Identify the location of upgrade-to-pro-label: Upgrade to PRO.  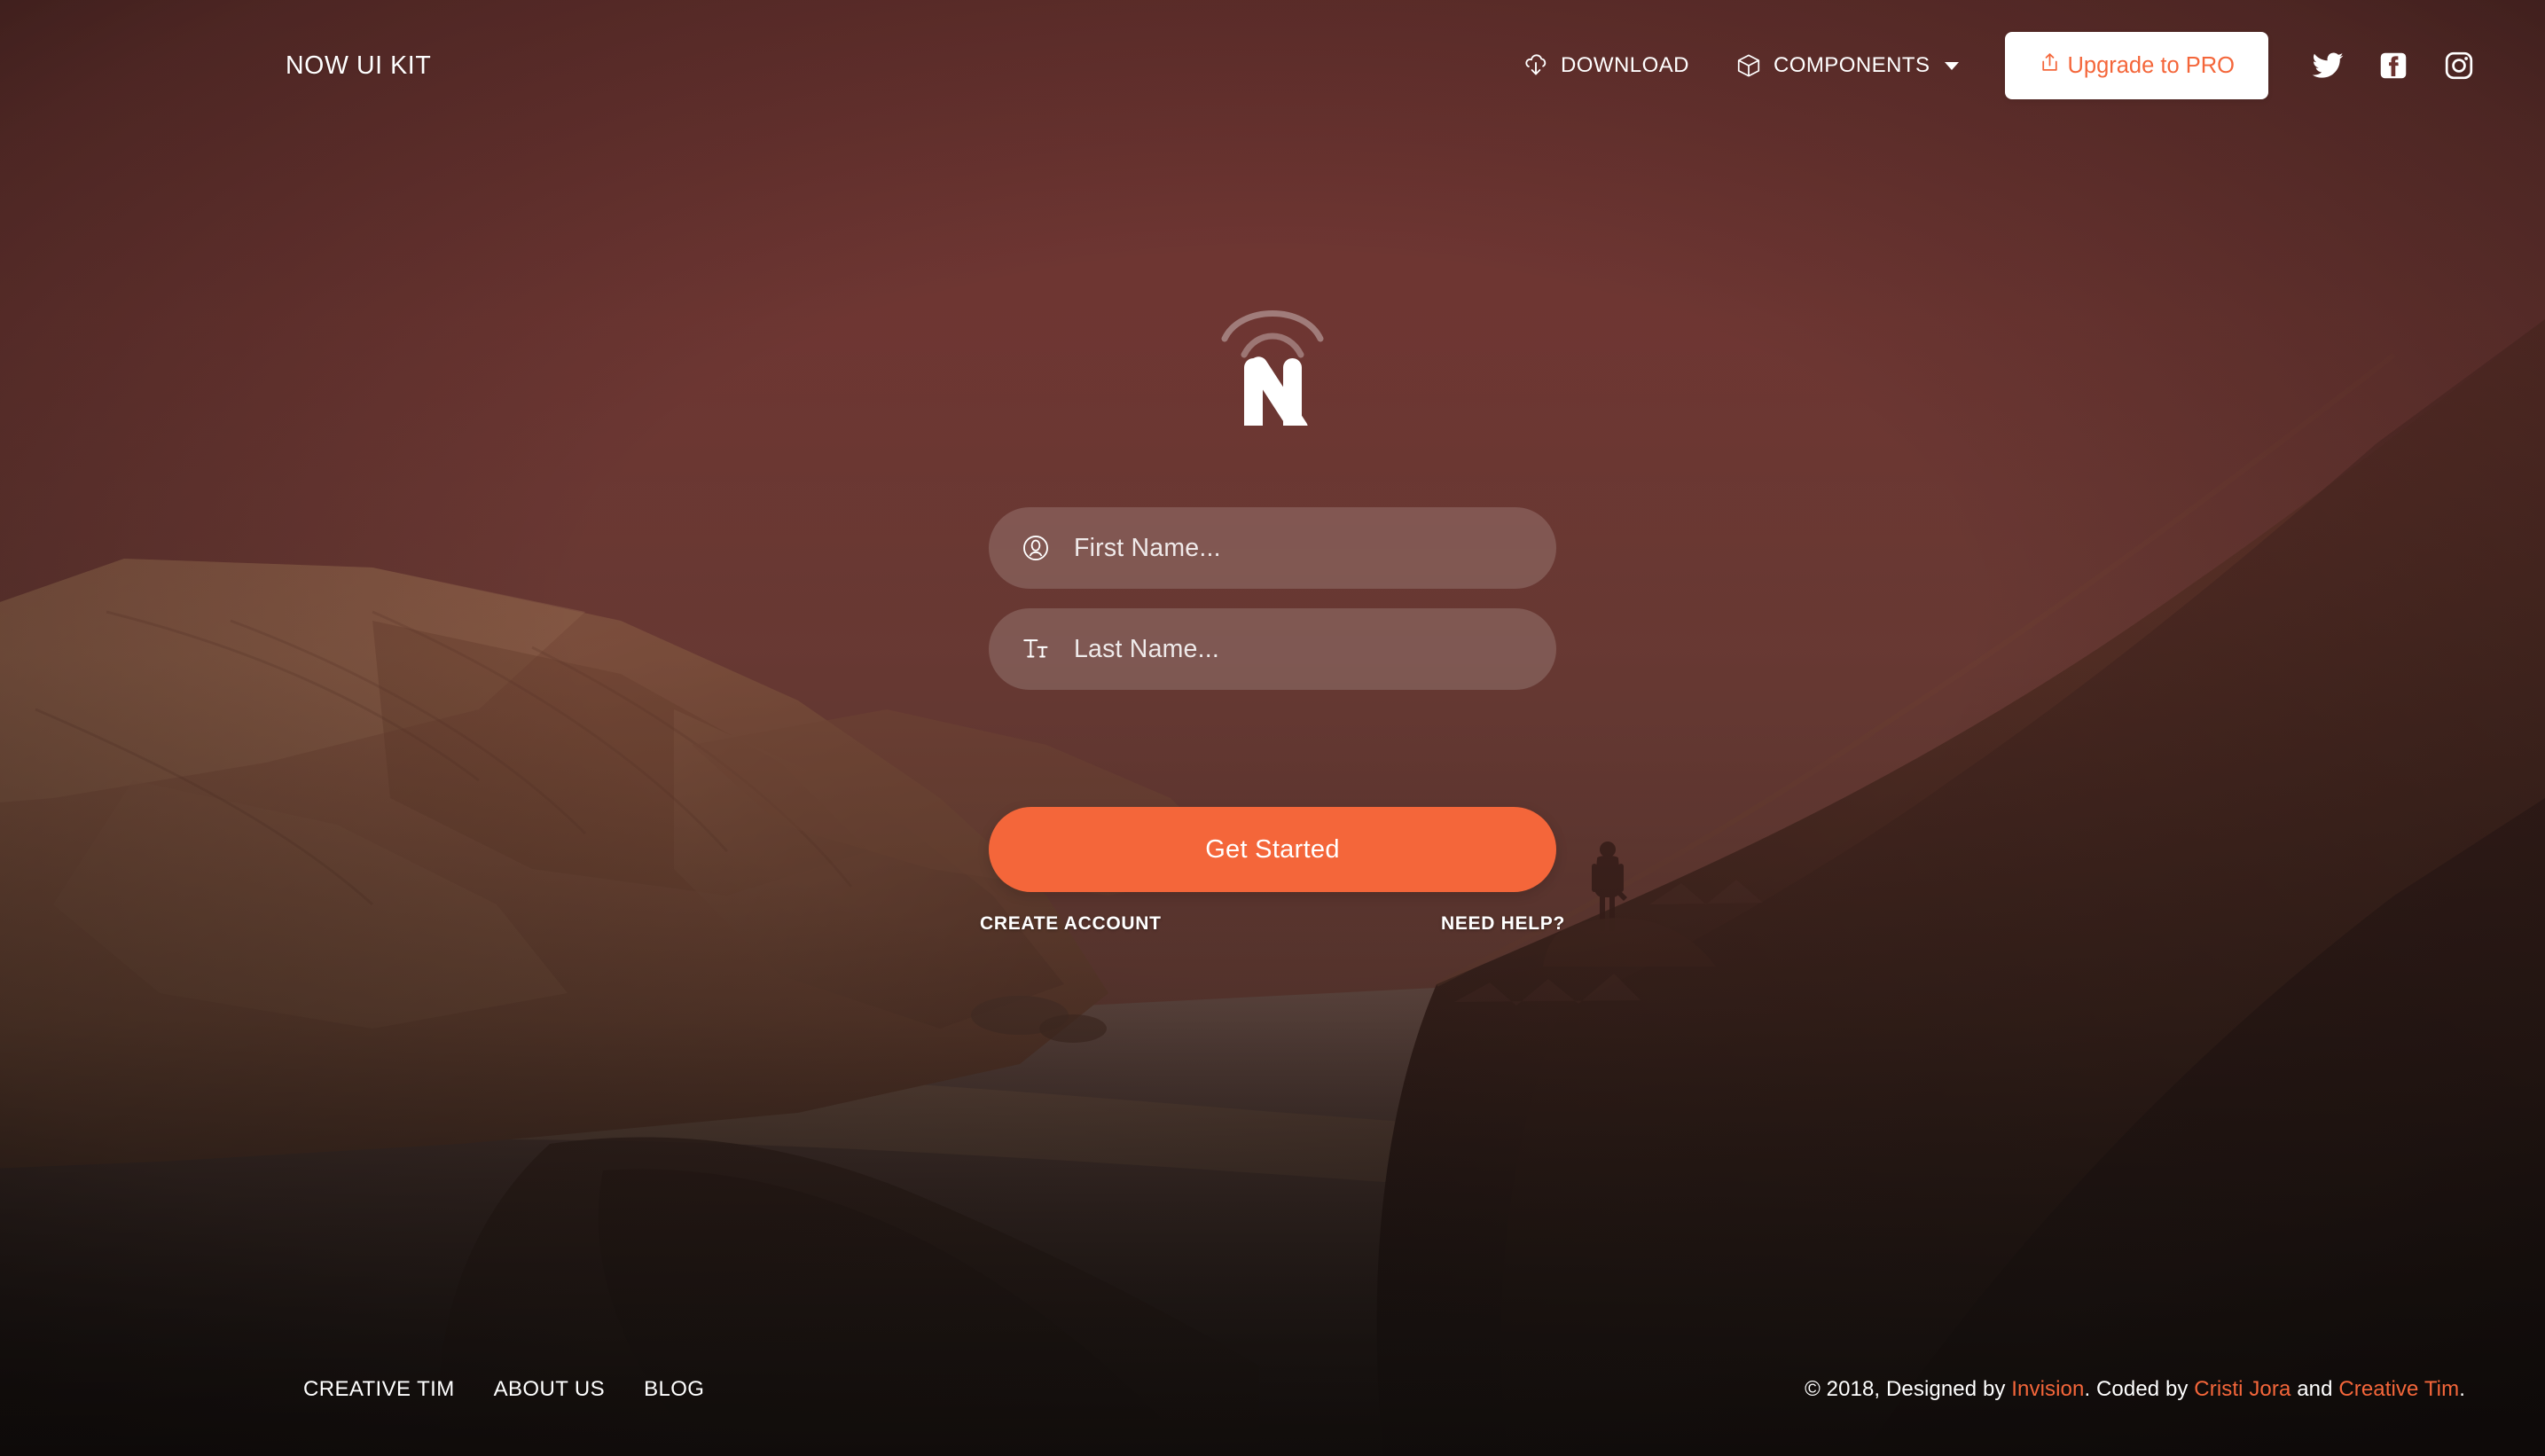
(2151, 65).